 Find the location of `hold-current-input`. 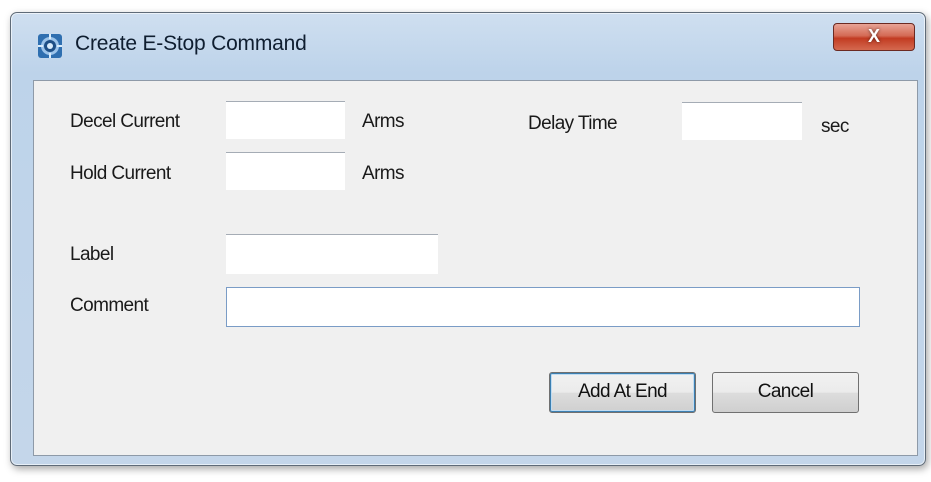

hold-current-input is located at coordinates (285, 171).